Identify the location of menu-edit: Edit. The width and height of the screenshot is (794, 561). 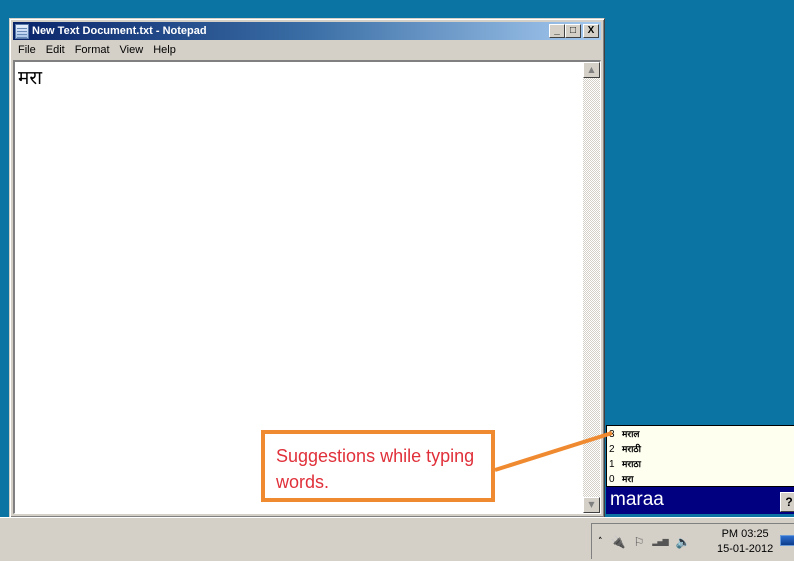
(55, 50).